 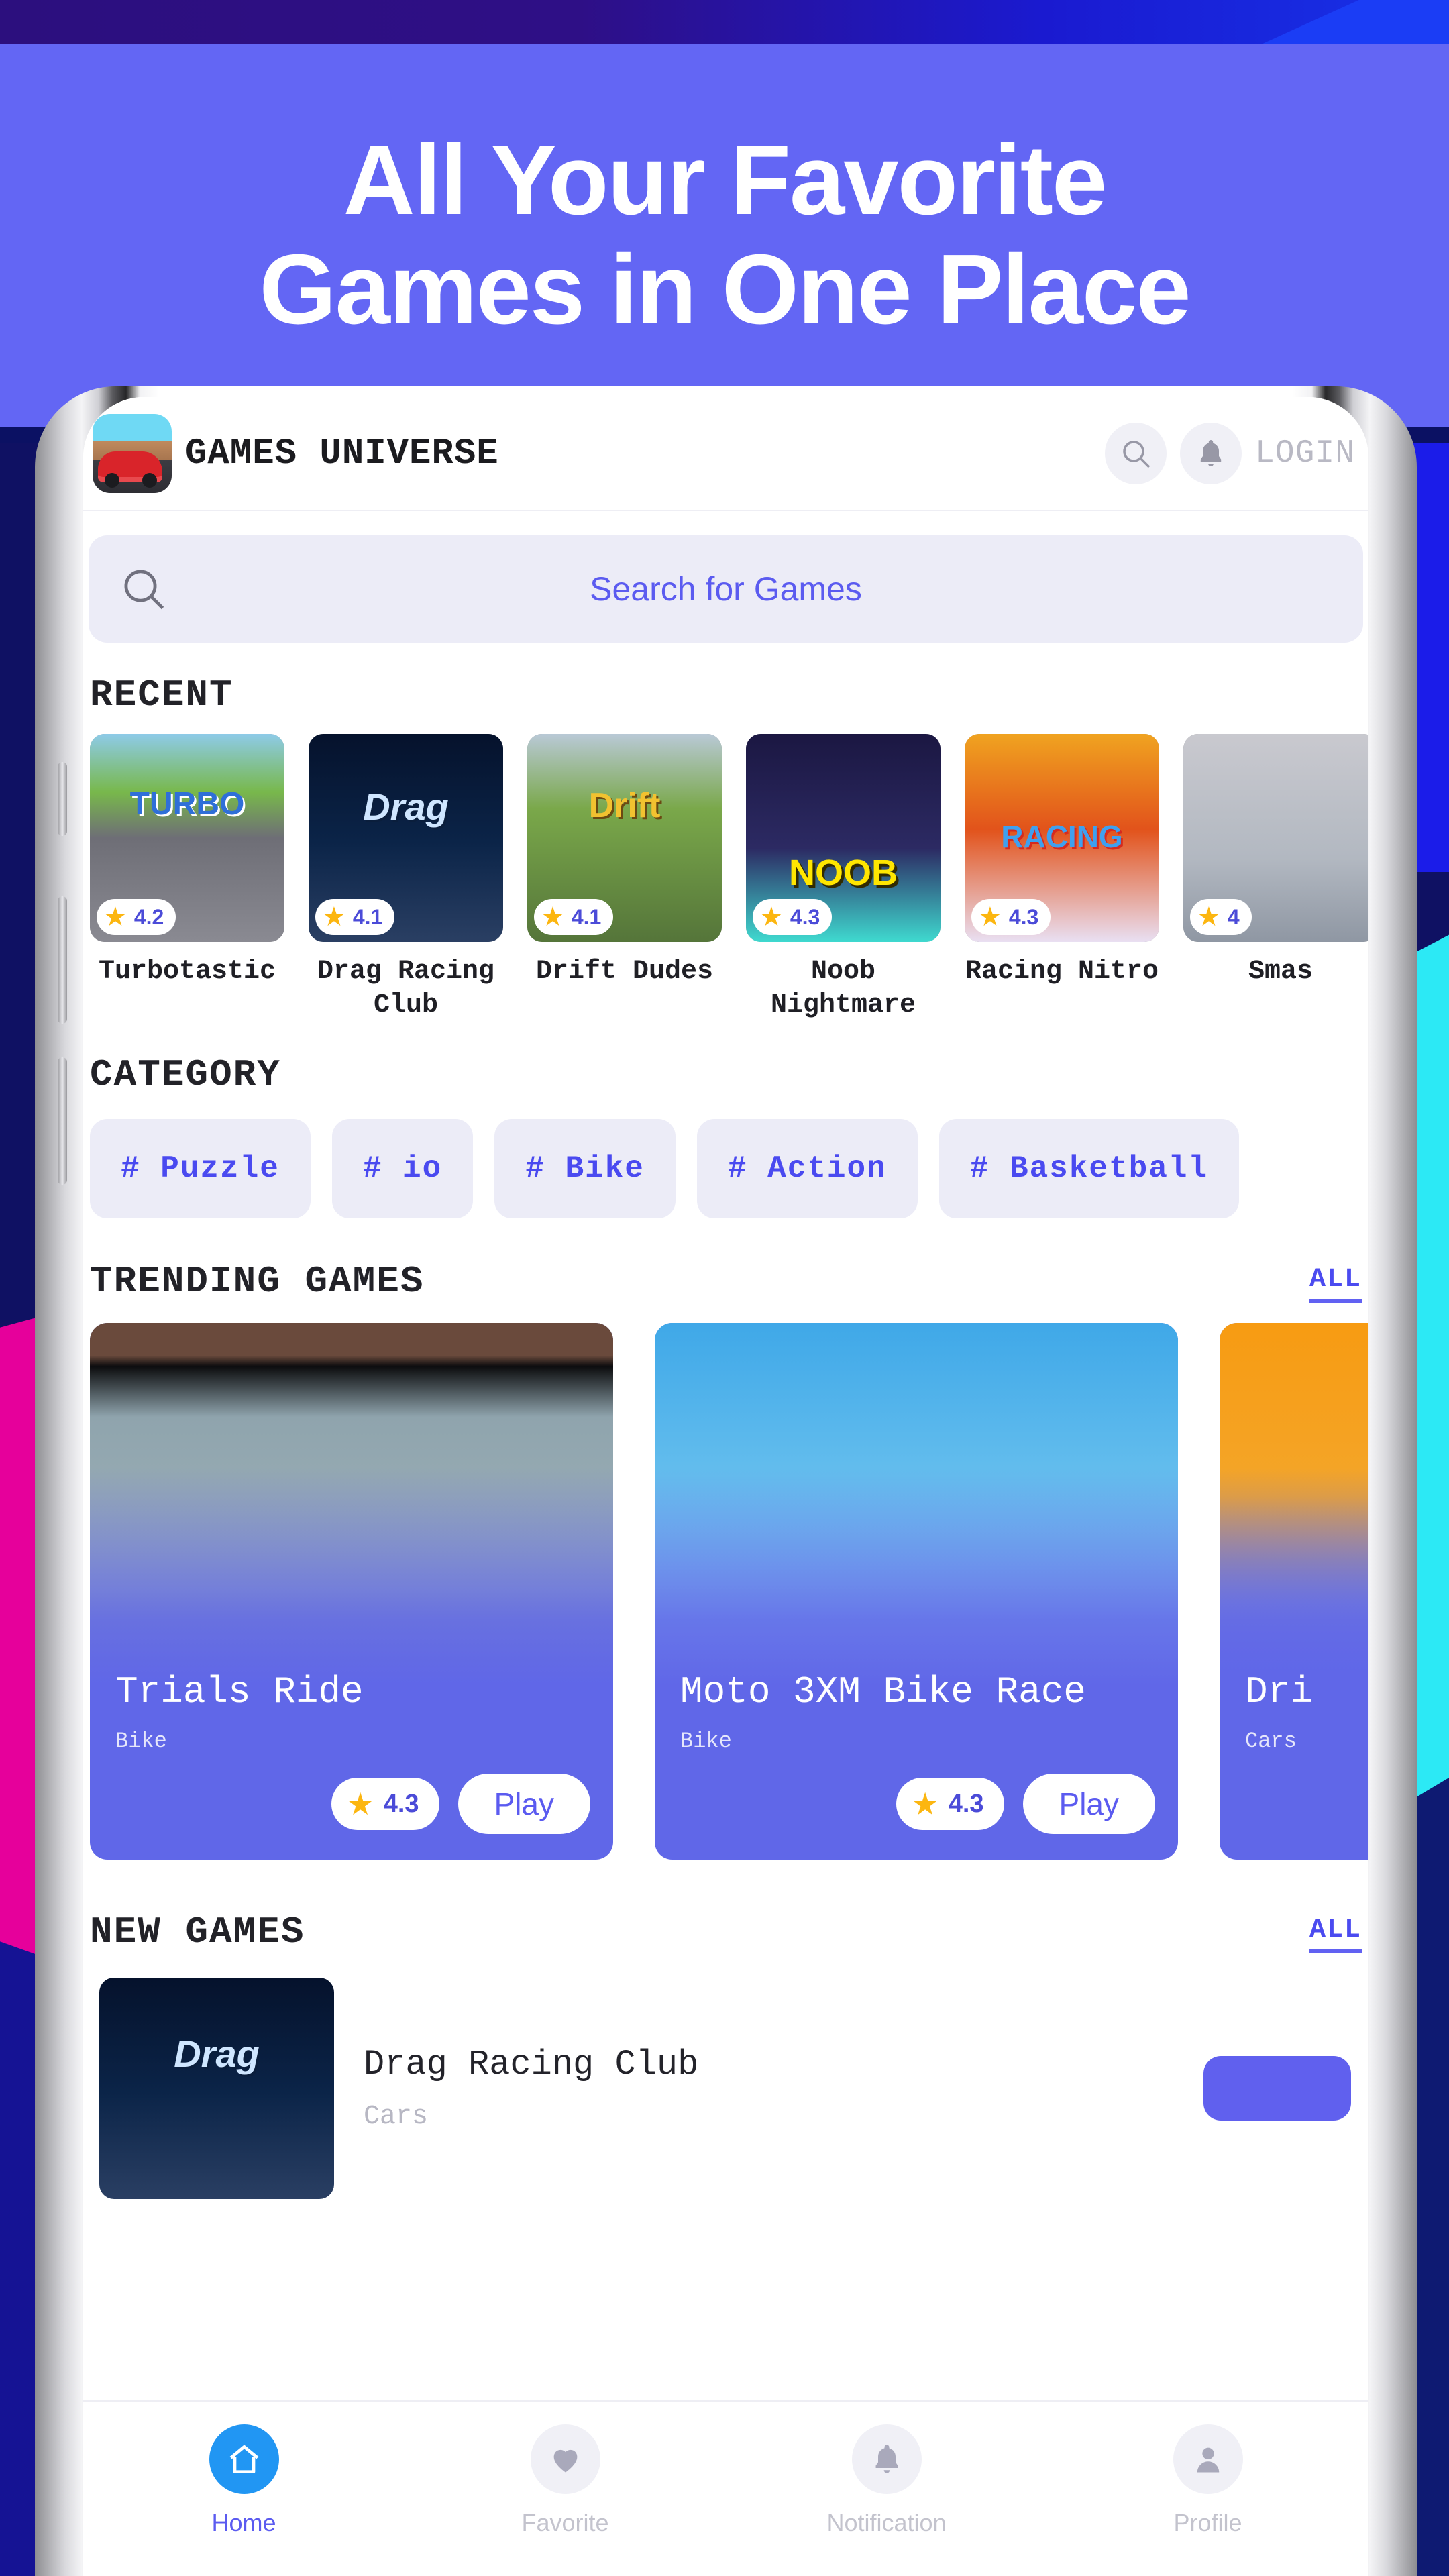 I want to click on game-thumbnail: RACING ★ 4.3, so click(x=1062, y=838).